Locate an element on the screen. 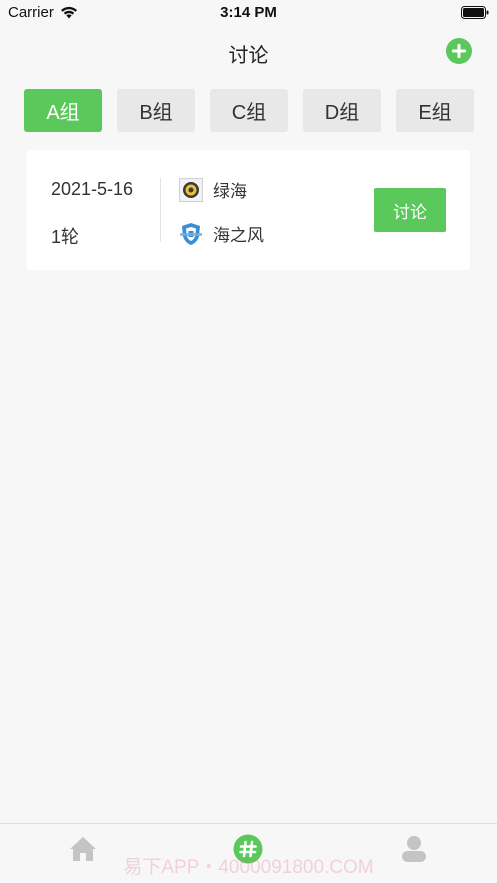 The width and height of the screenshot is (497, 883). away-team: 海之风 is located at coordinates (221, 233).